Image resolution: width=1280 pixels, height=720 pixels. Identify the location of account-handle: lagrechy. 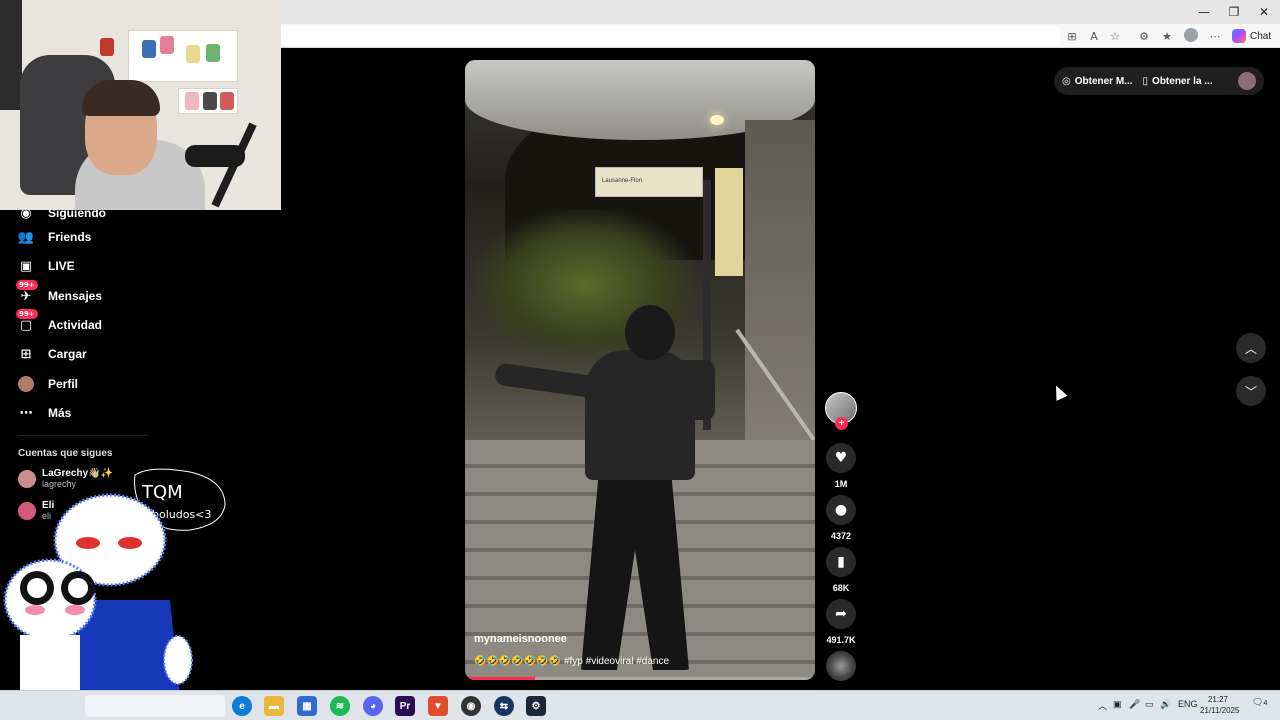
(59, 484).